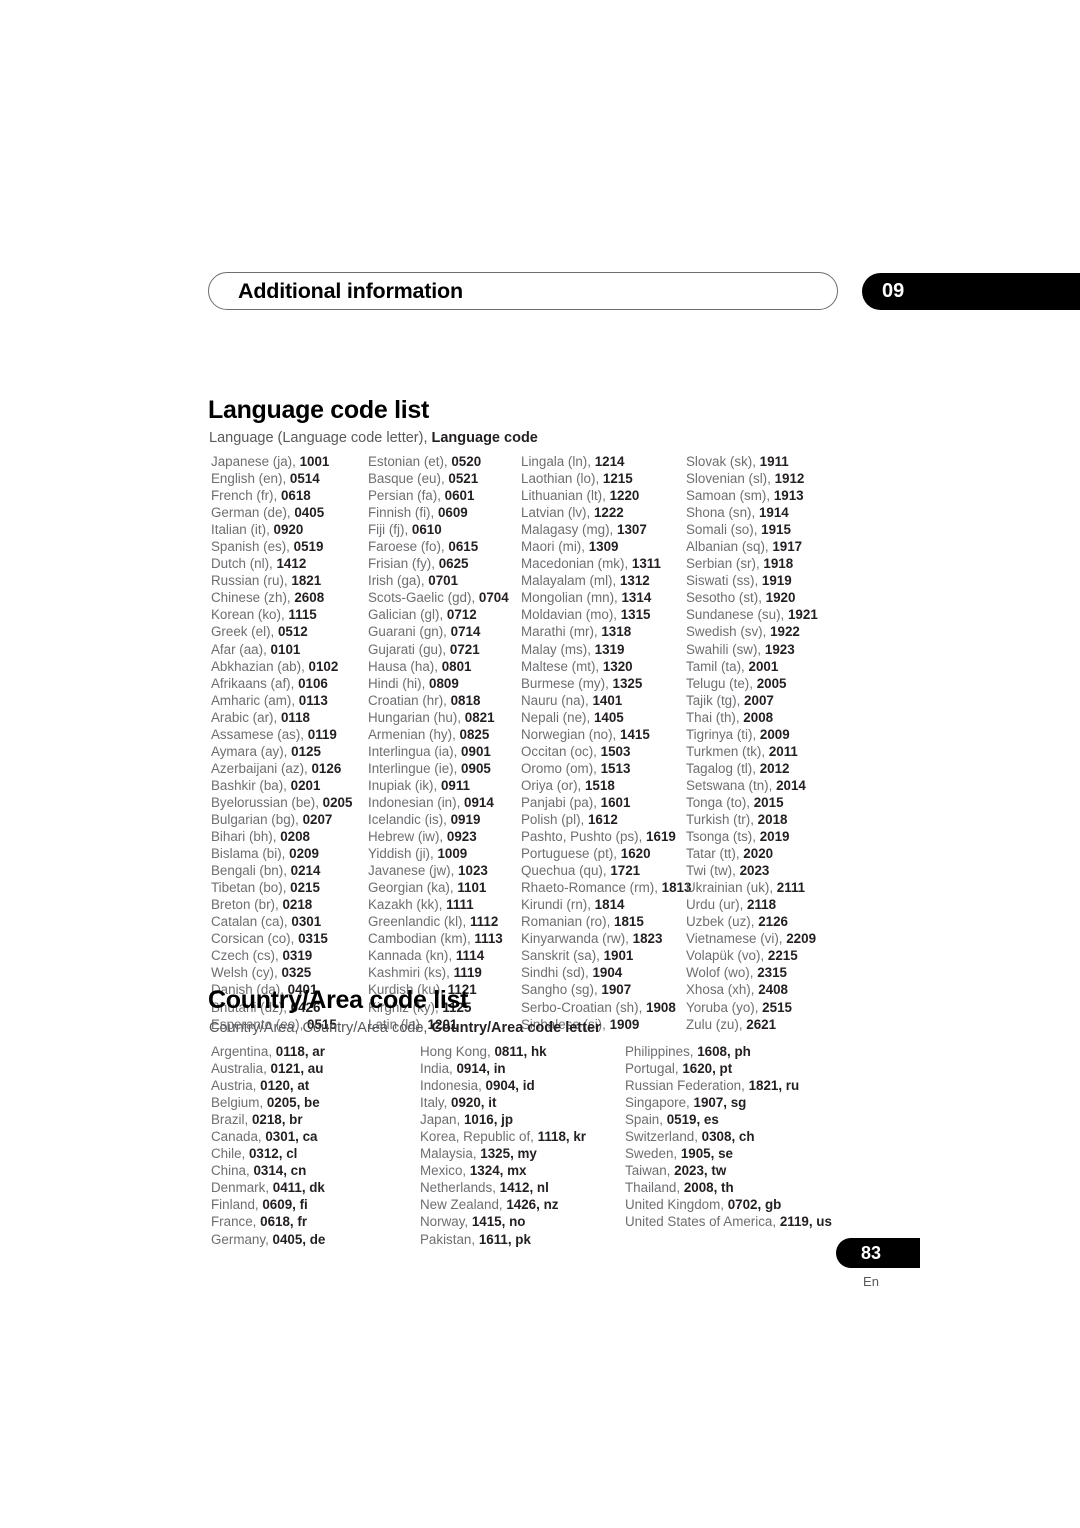 The width and height of the screenshot is (1080, 1528). Describe the element at coordinates (247, 956) in the screenshot. I see `code-list-label: Czech (cs),` at that location.